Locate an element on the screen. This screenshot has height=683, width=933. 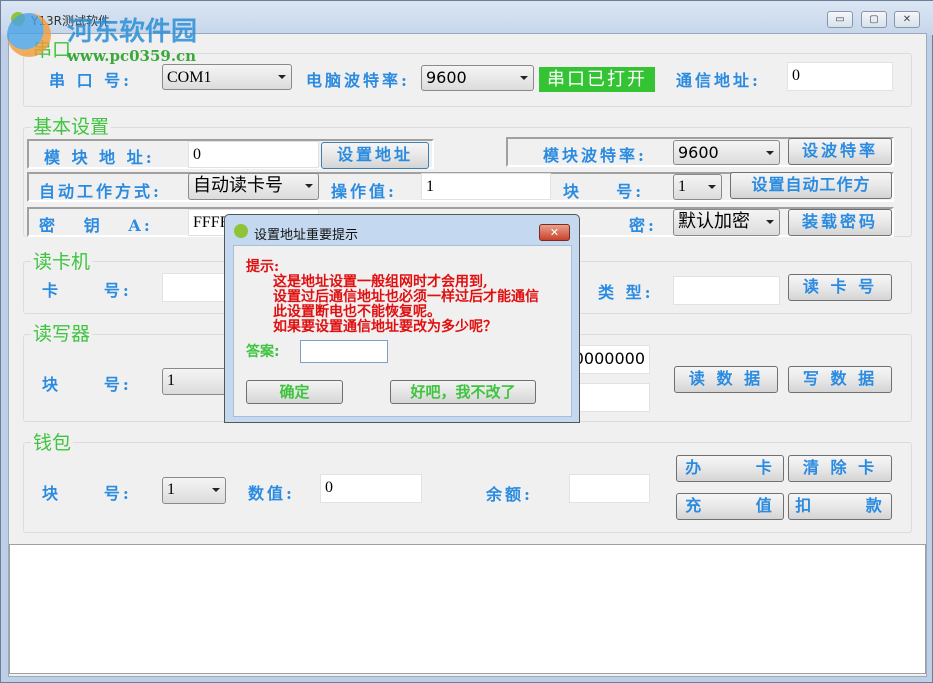
comm-addr-input: 0 is located at coordinates (840, 76).